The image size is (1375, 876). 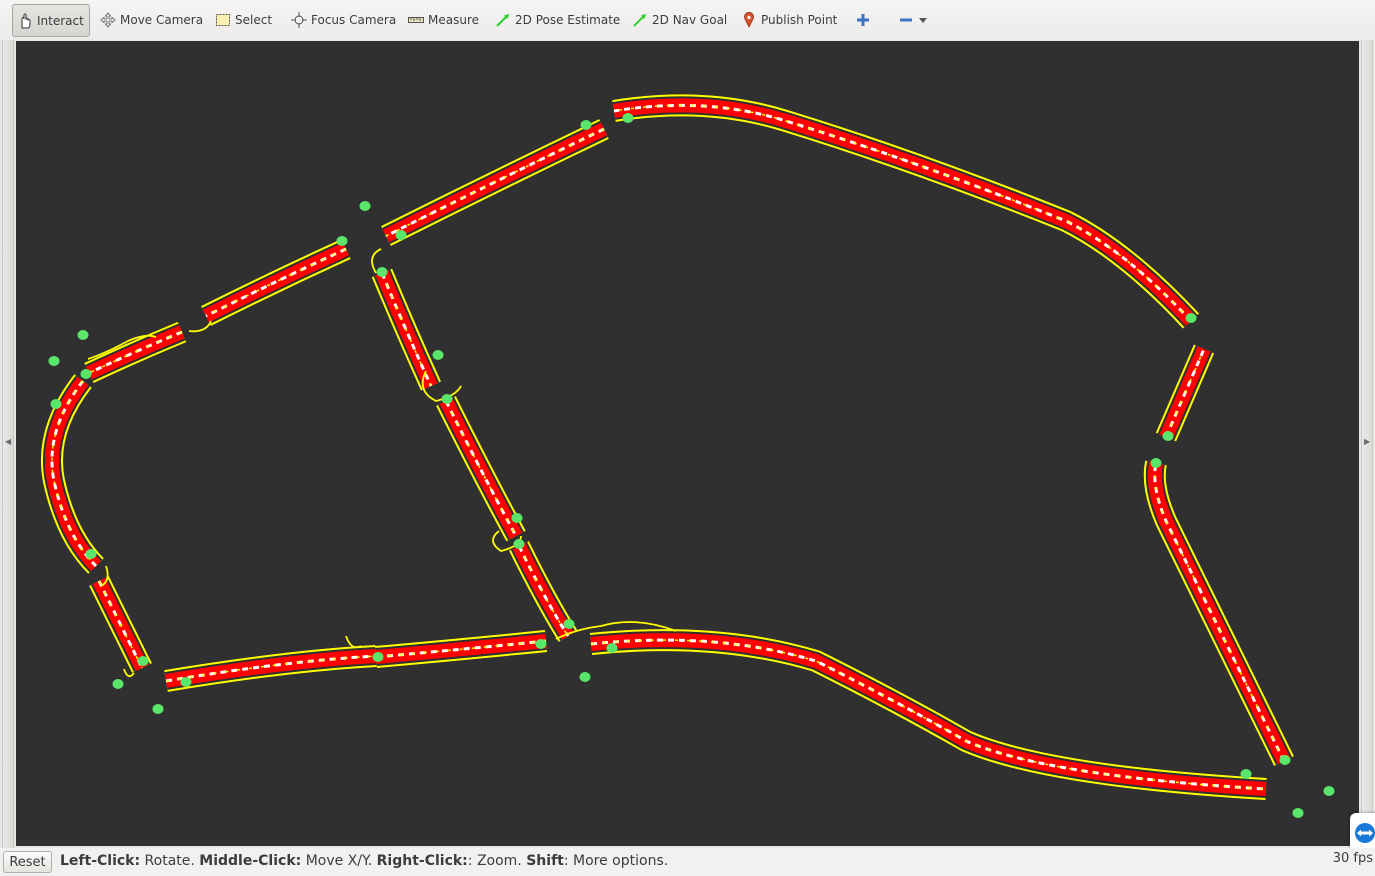 I want to click on select-tool-button: Select, so click(x=243, y=20).